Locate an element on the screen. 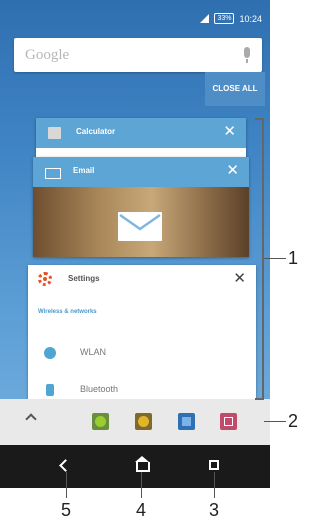 The width and height of the screenshot is (320, 524). email-preview is located at coordinates (141, 222).